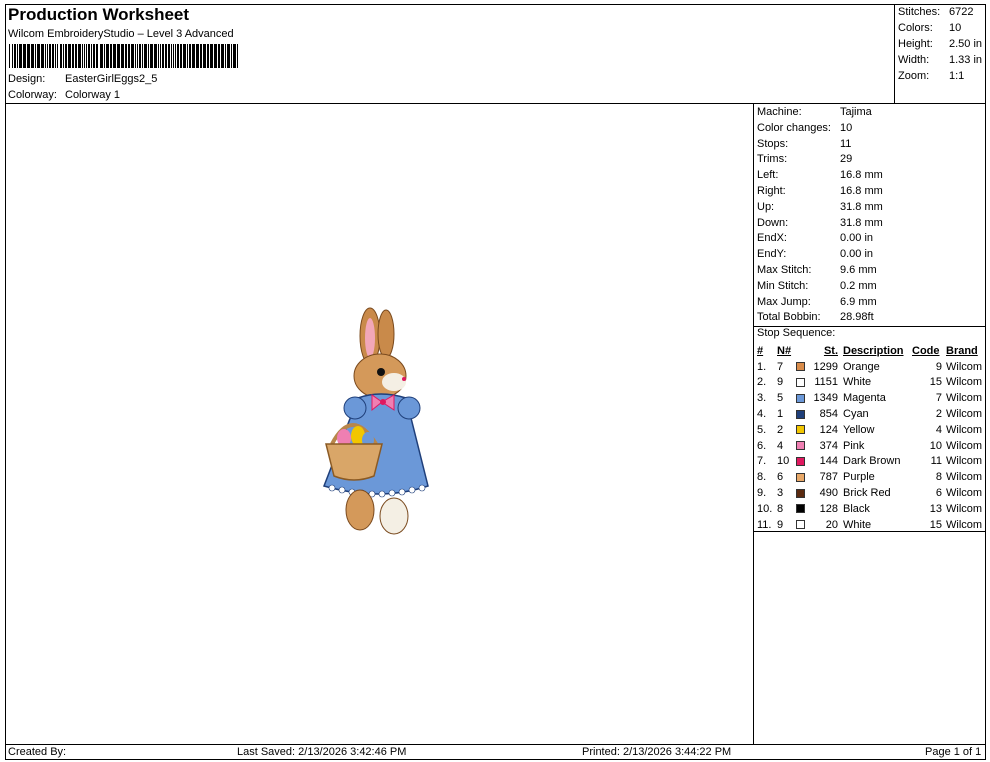 The width and height of the screenshot is (990, 762). I want to click on machine-info-value: 16.8 mm, so click(861, 175).